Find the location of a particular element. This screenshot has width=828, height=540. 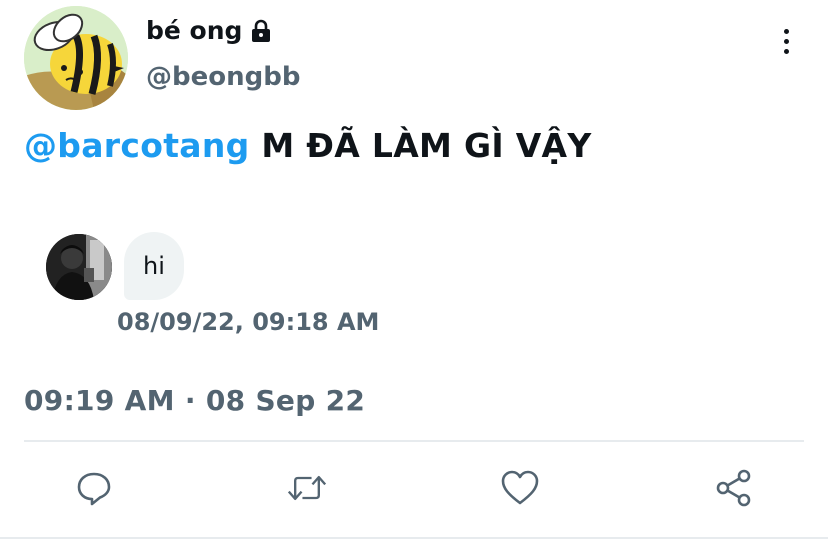

message-text: hi is located at coordinates (154, 266).